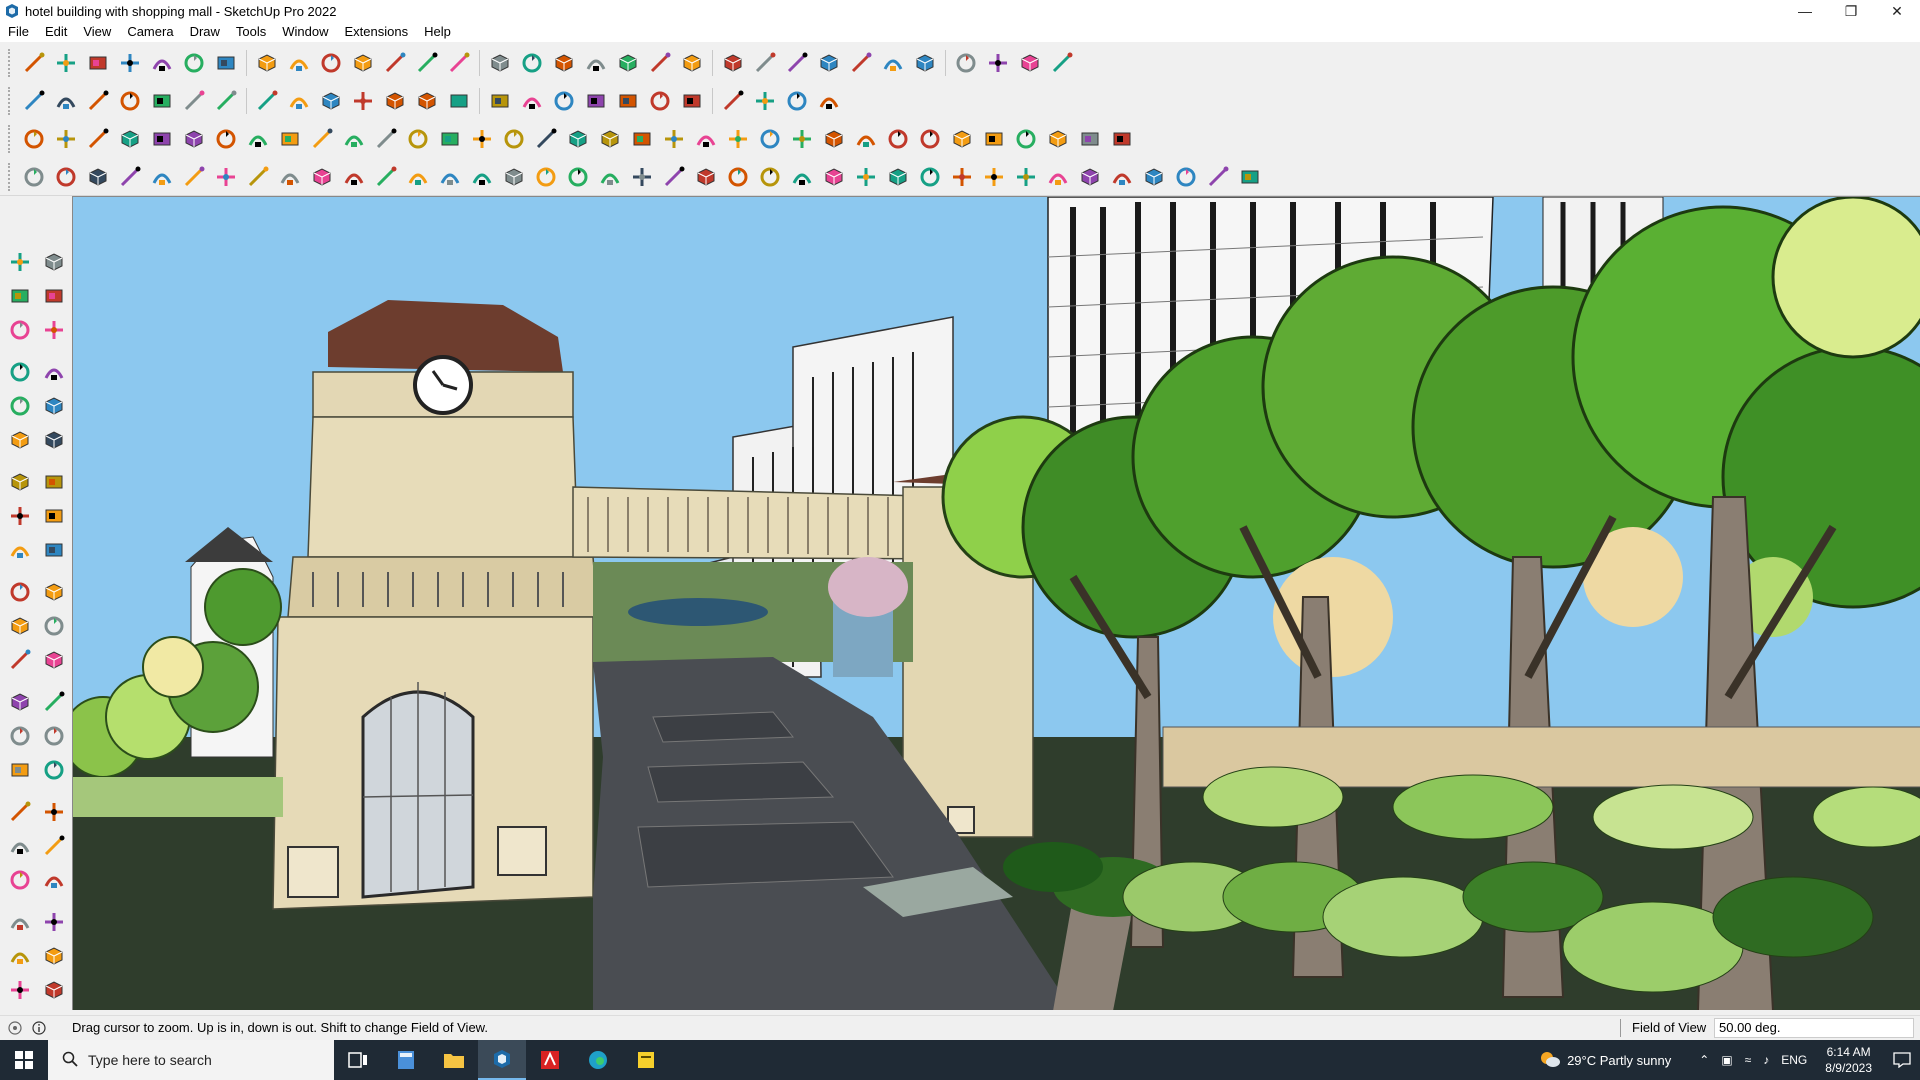 The image size is (1920, 1080). What do you see at coordinates (596, 101) in the screenshot?
I see `tag-icon` at bounding box center [596, 101].